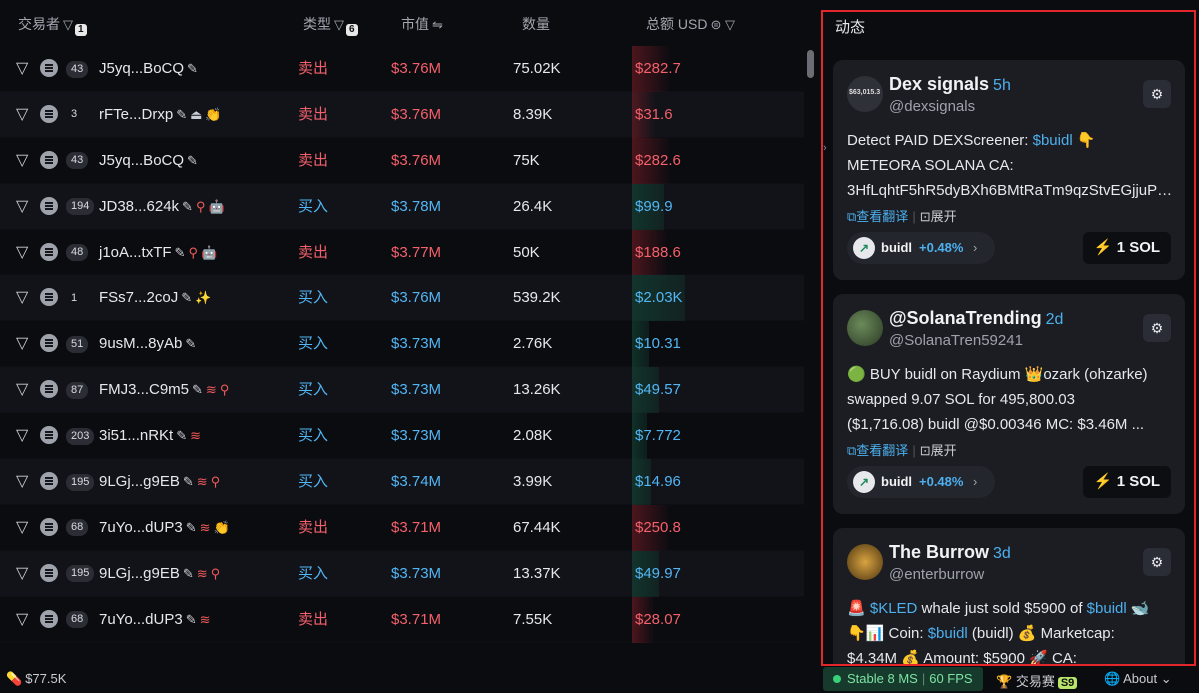 The image size is (1199, 693). What do you see at coordinates (903, 679) in the screenshot?
I see `connection-status: Stable 8 MS | 60 FPS` at bounding box center [903, 679].